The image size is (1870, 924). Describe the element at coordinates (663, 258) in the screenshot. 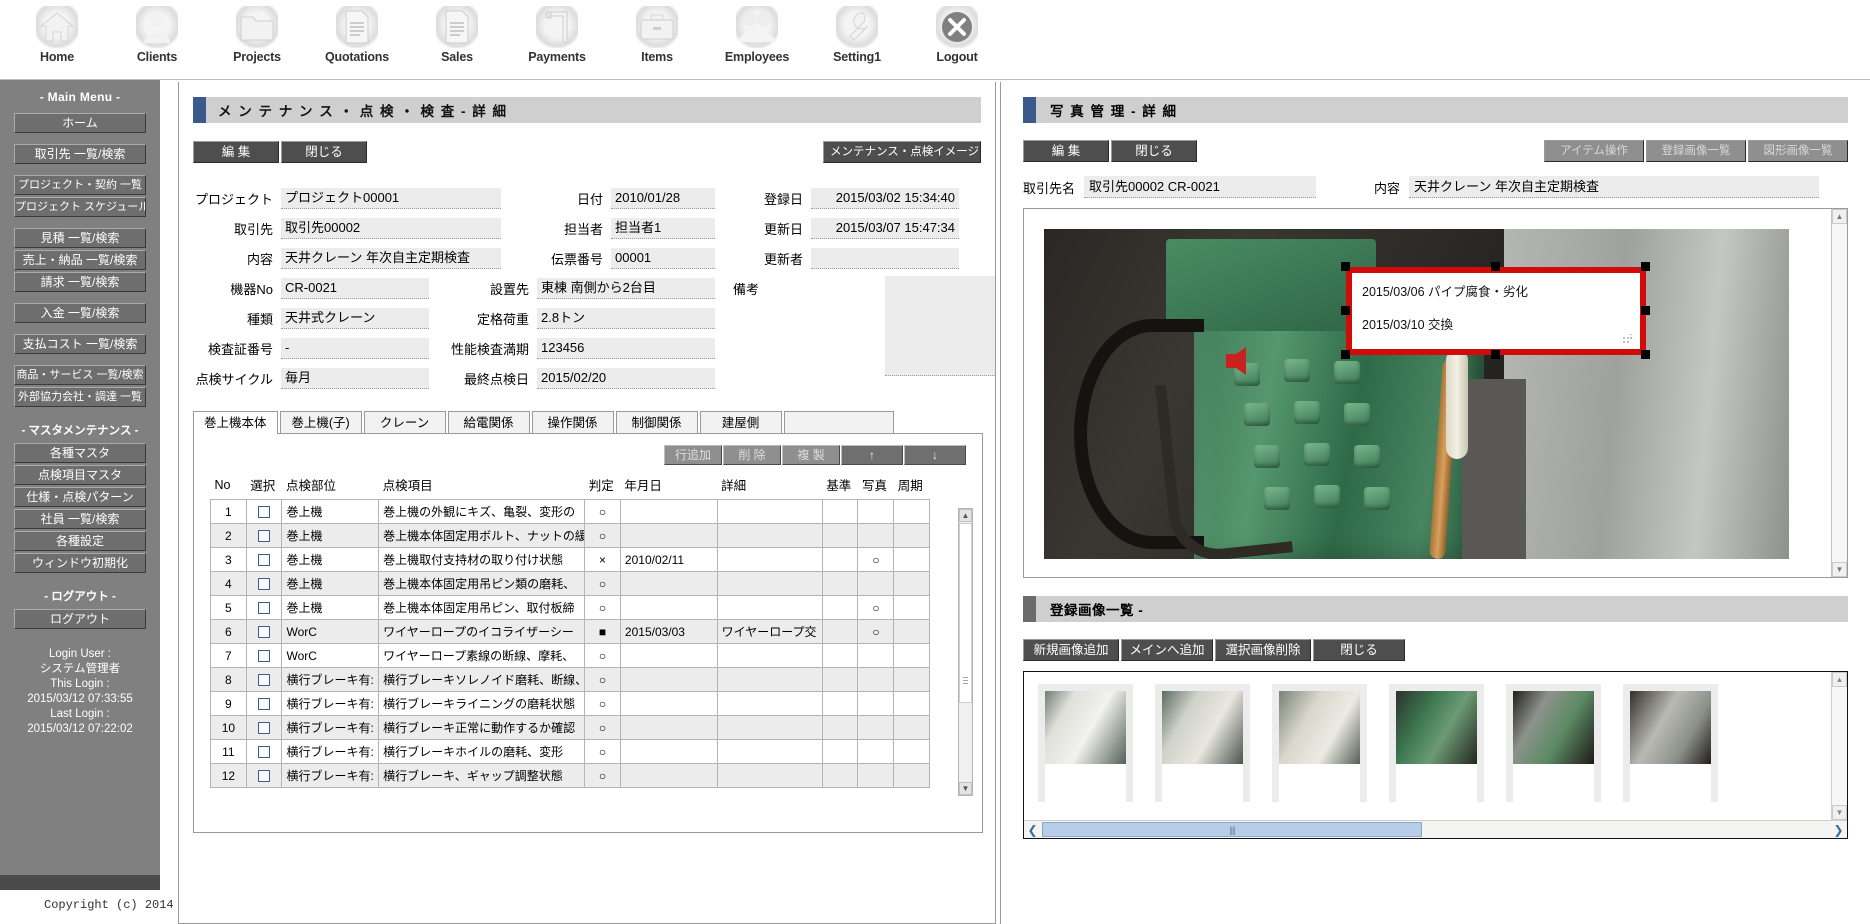

I see `slip-field: 00001` at that location.